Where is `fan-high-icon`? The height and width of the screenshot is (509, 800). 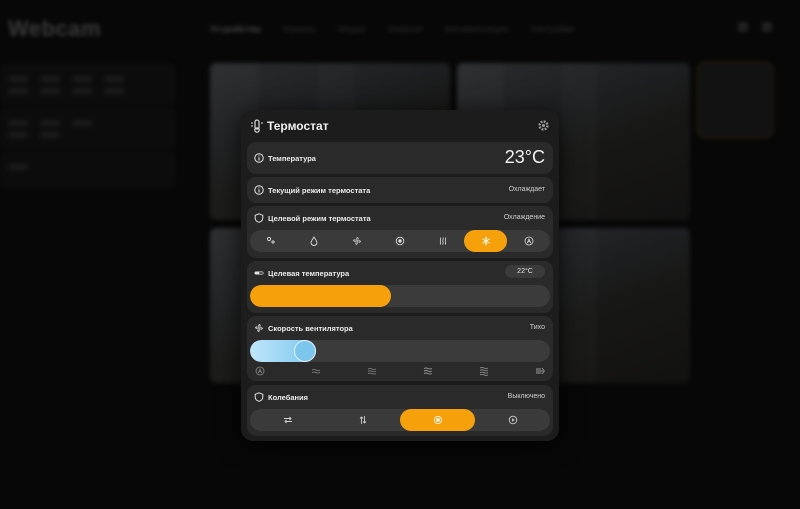 fan-high-icon is located at coordinates (484, 371).